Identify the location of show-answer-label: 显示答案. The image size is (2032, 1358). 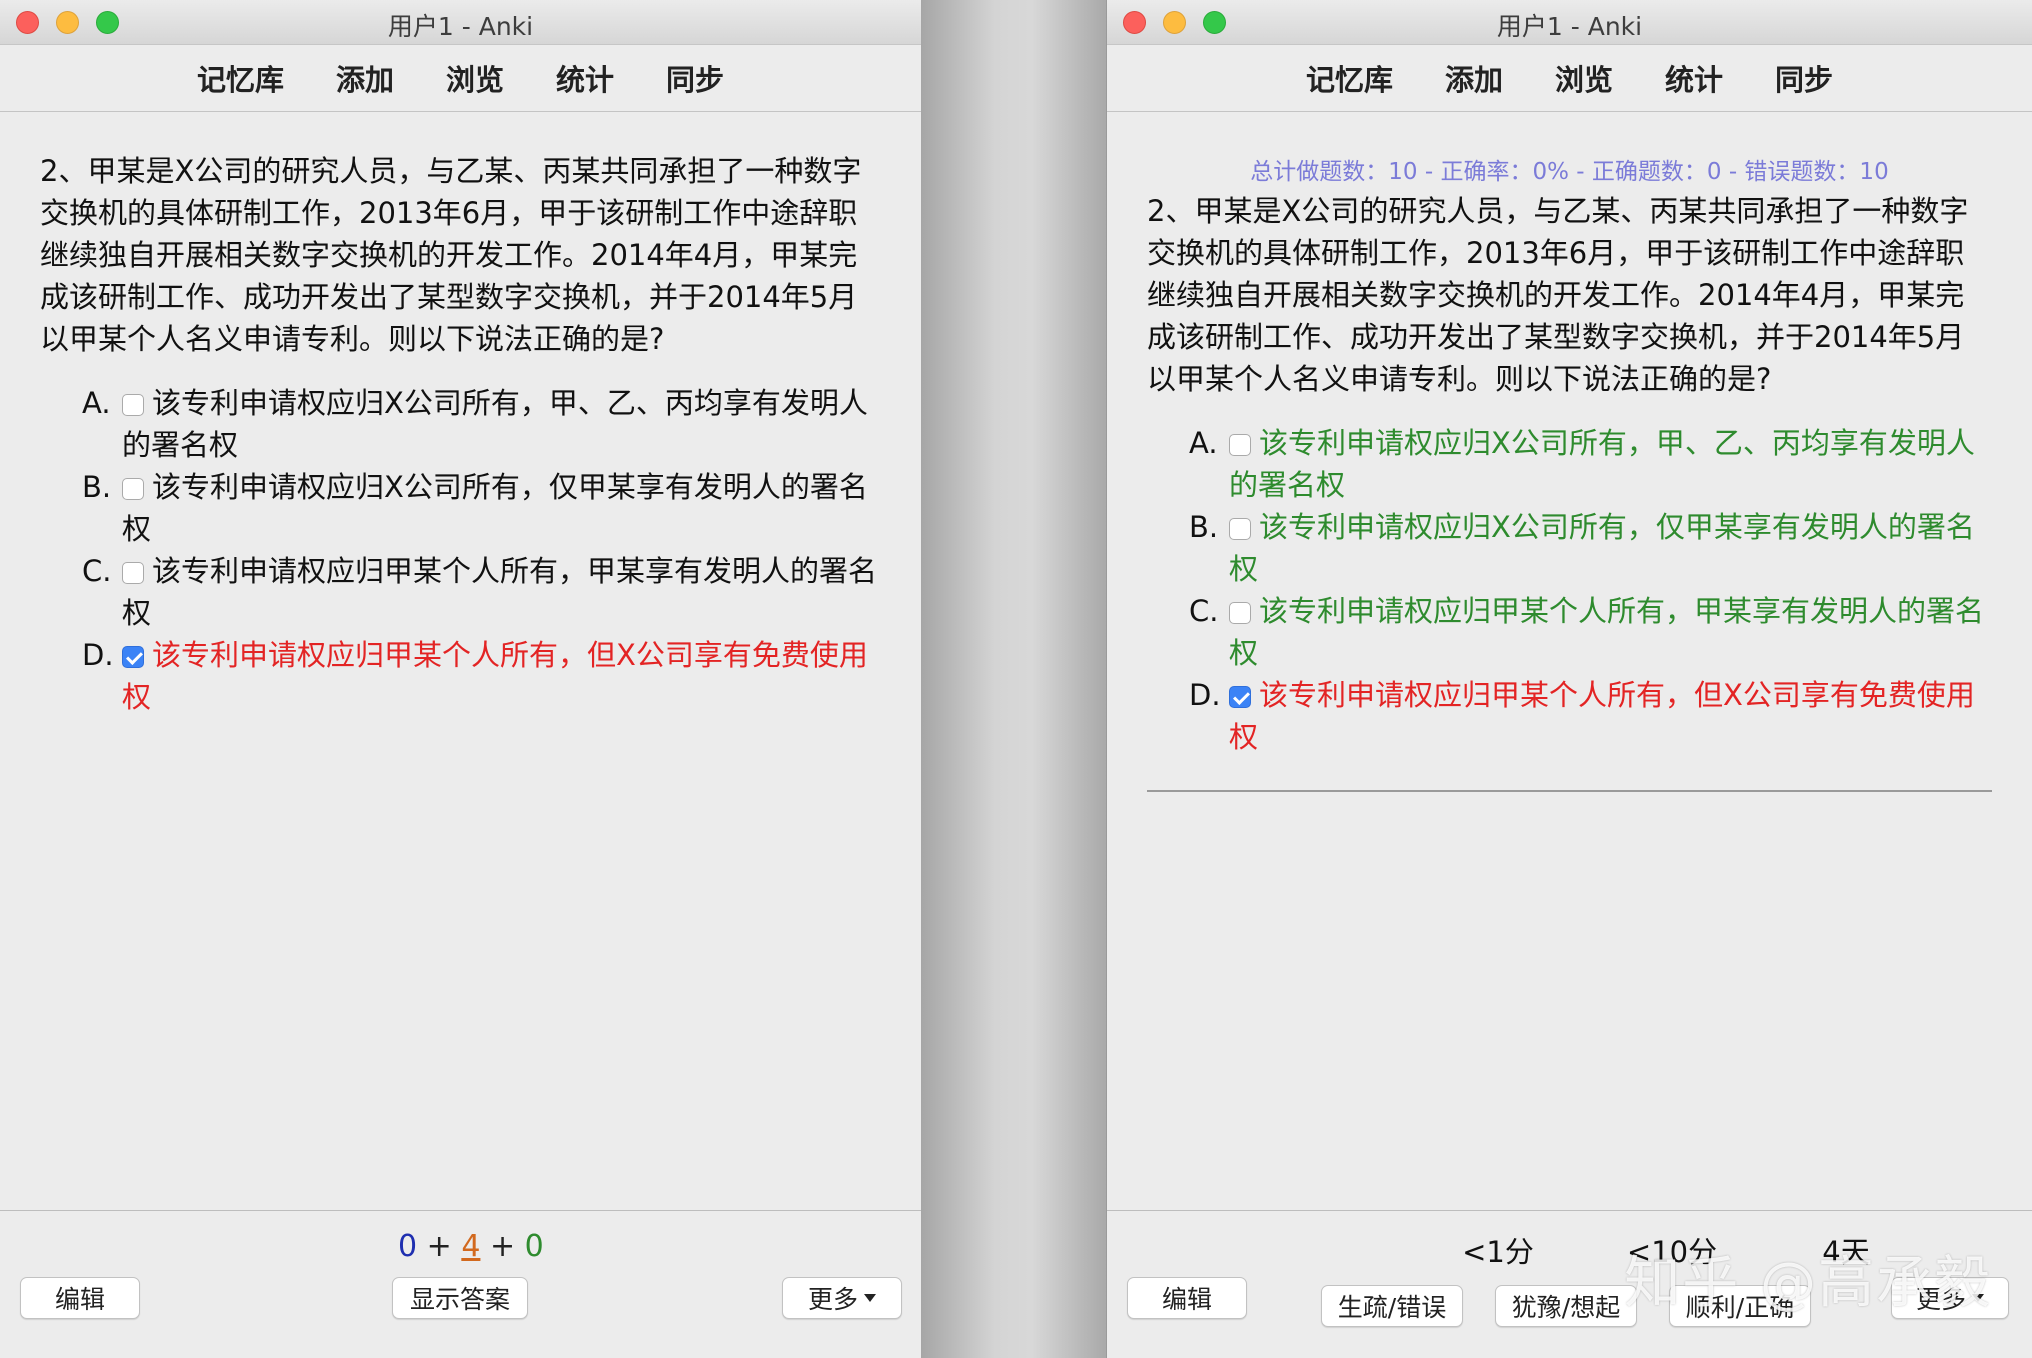
(459, 1299).